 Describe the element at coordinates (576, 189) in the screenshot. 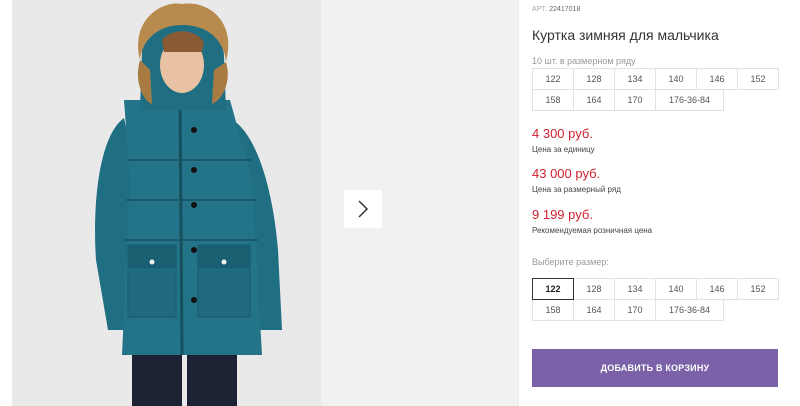

I see `pack-price-label: Цена за размерный ряд` at that location.